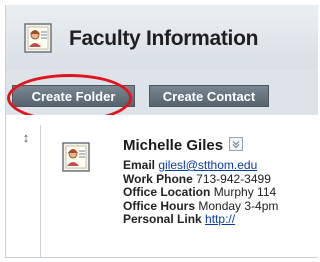 This screenshot has height=262, width=320. I want to click on work-phone-value: 713-942-3499, so click(233, 178).